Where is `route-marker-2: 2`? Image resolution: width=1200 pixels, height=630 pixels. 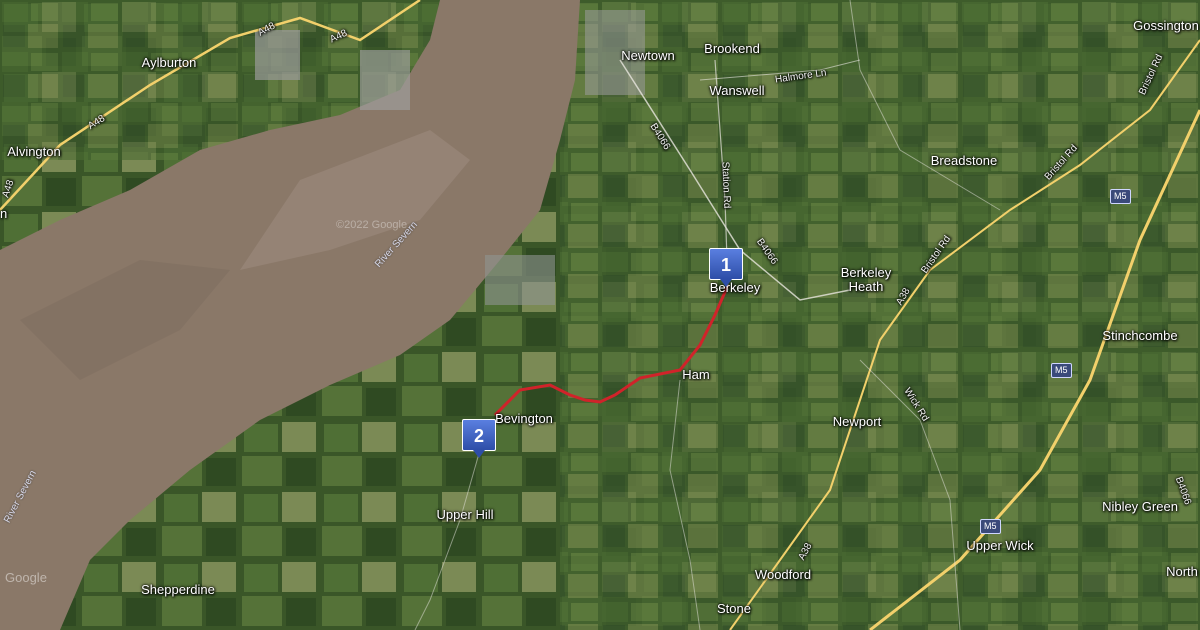
route-marker-2: 2 is located at coordinates (479, 438).